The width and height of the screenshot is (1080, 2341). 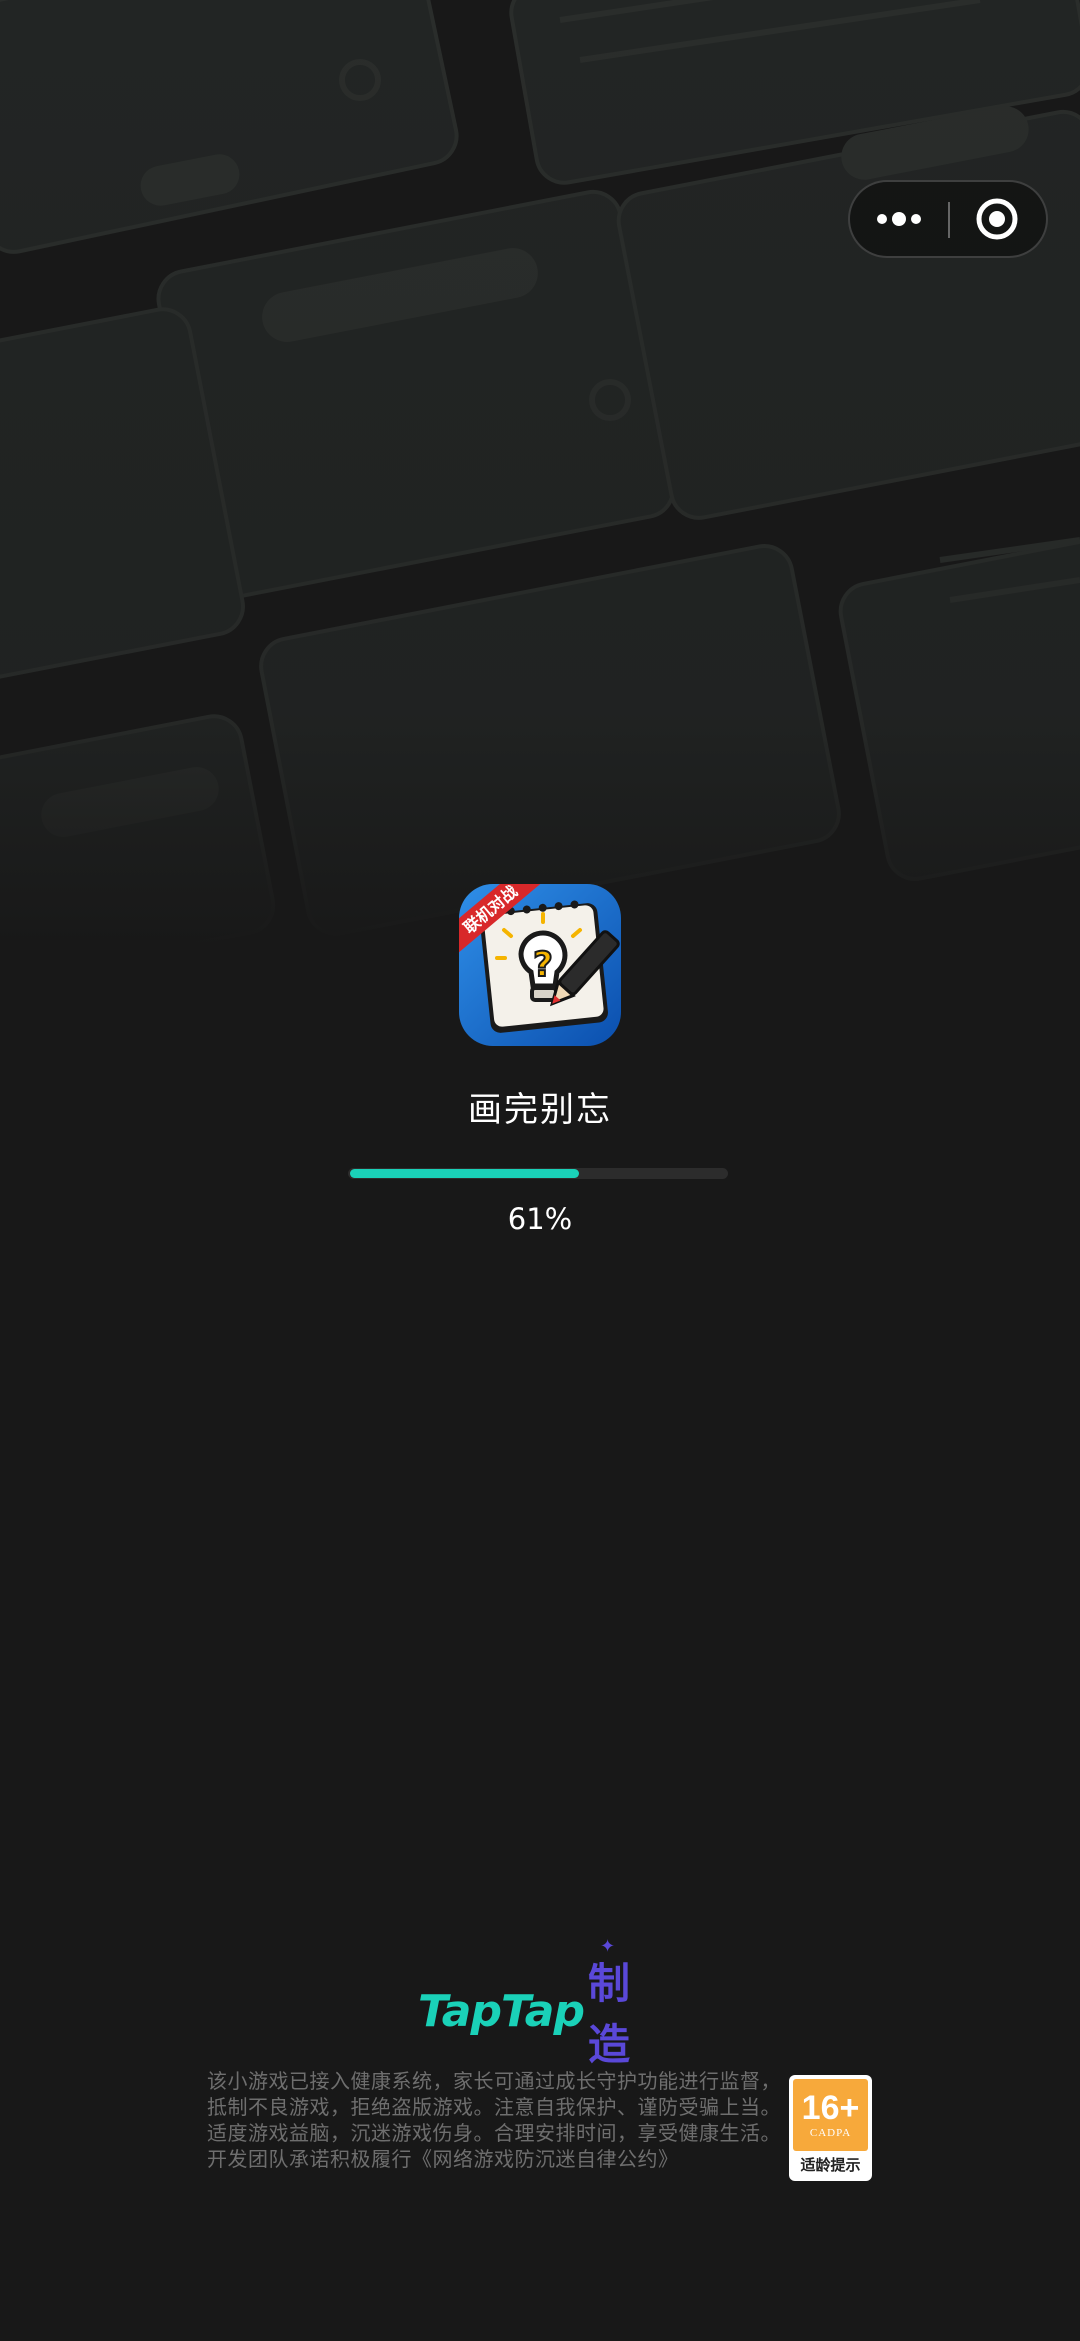 I want to click on age-rating-label: 适龄提示, so click(x=830, y=2165).